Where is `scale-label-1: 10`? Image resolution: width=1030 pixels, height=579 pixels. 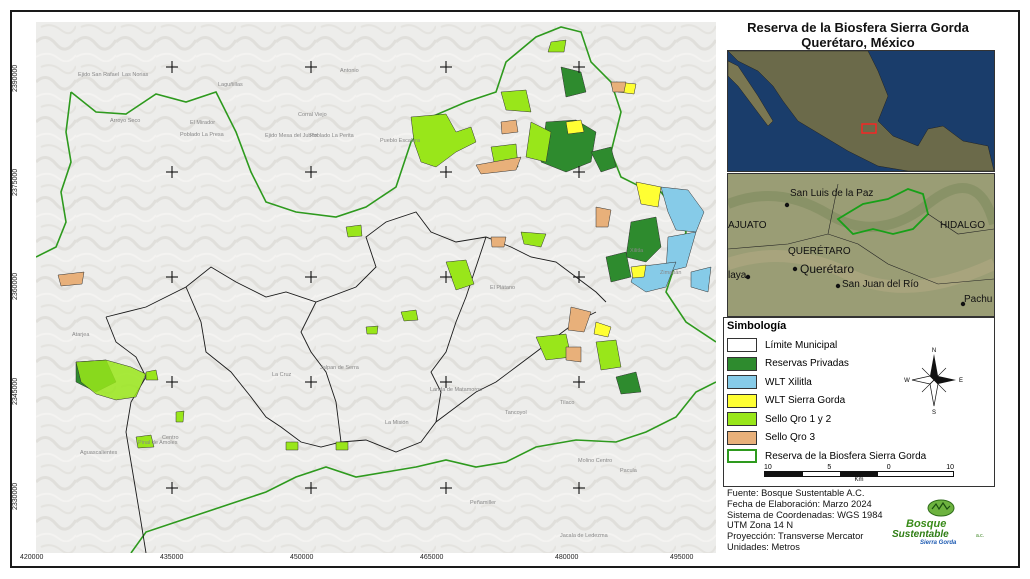
scale-label-1: 10 is located at coordinates (768, 467).